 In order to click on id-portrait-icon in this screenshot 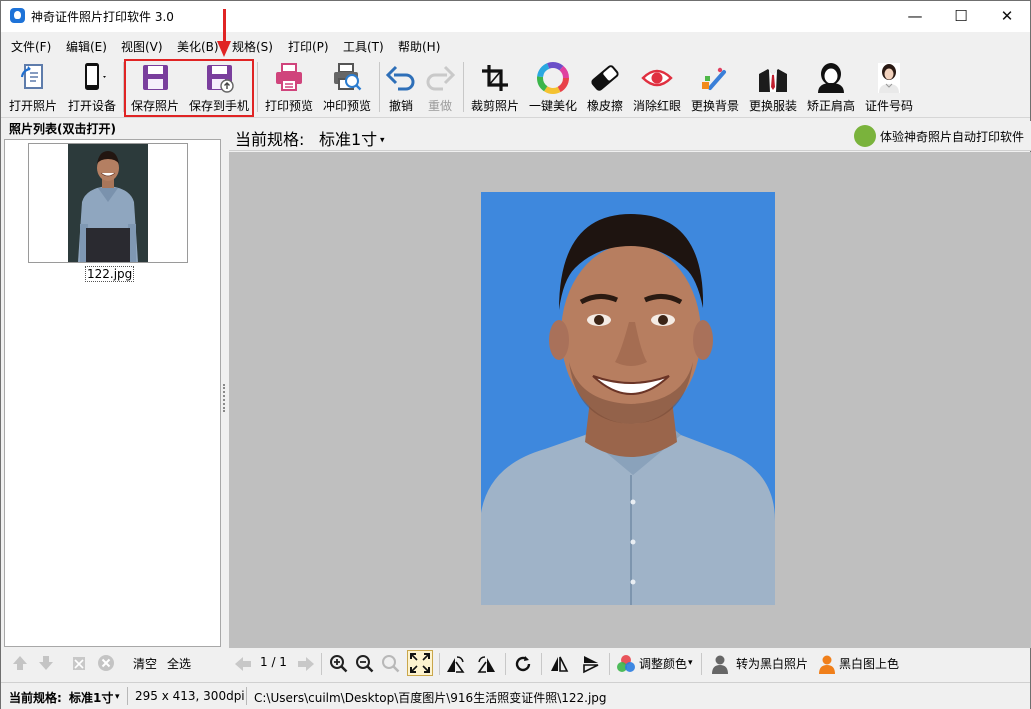, I will do `click(889, 78)`.